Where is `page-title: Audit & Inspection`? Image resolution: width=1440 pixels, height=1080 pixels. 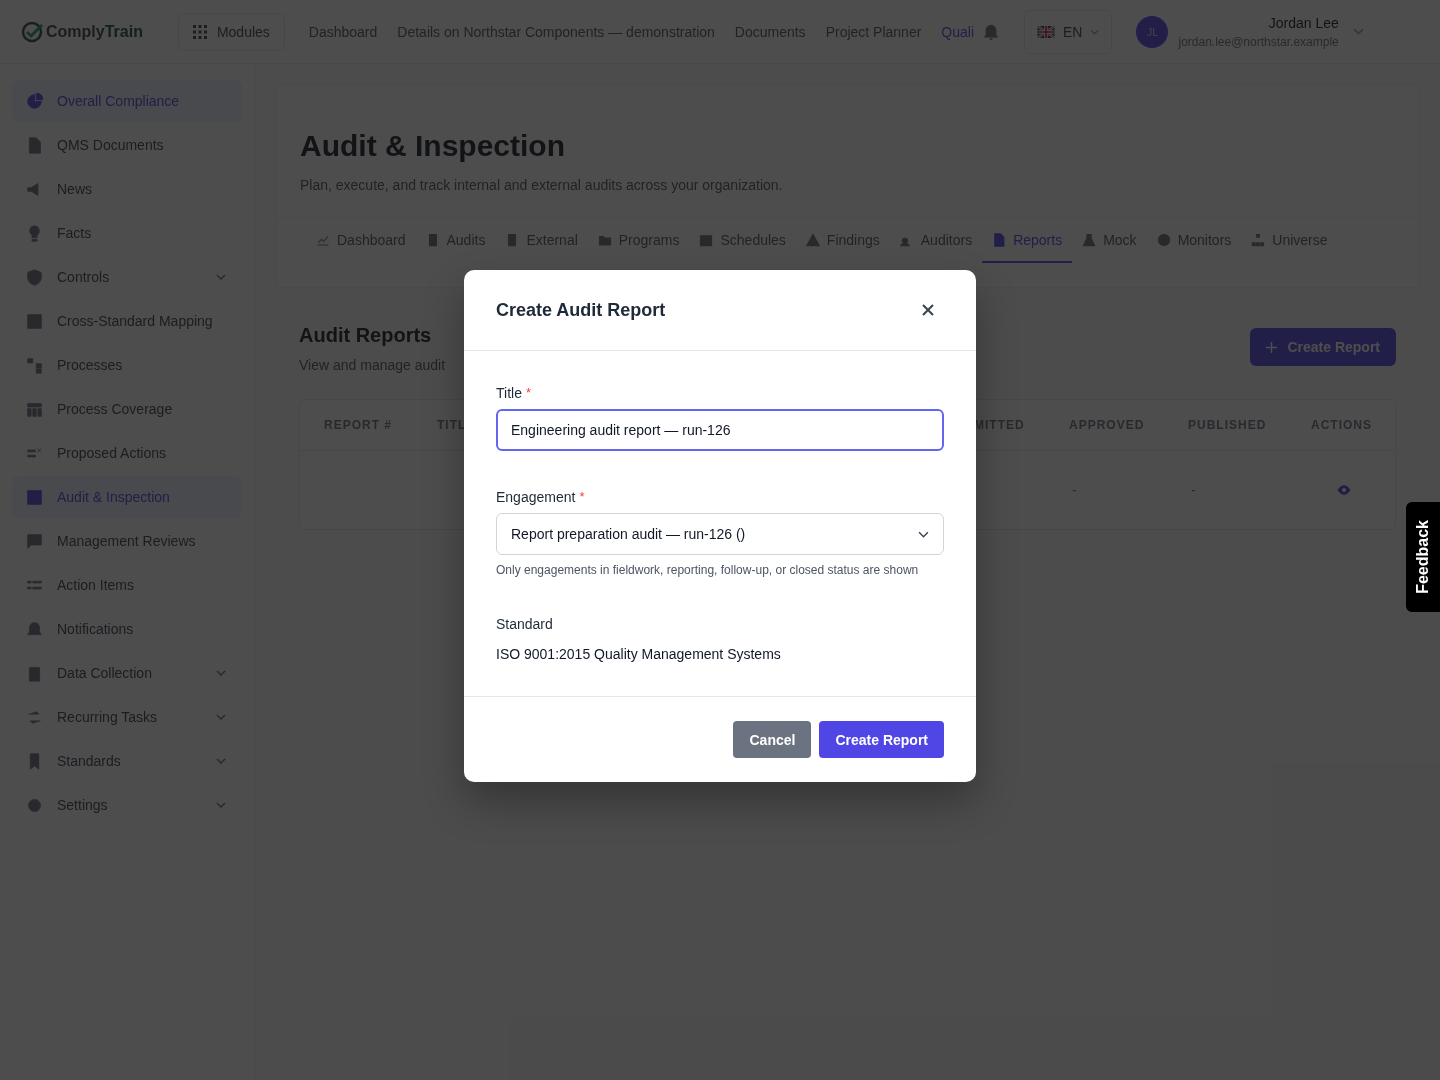
page-title: Audit & Inspection is located at coordinates (433, 146).